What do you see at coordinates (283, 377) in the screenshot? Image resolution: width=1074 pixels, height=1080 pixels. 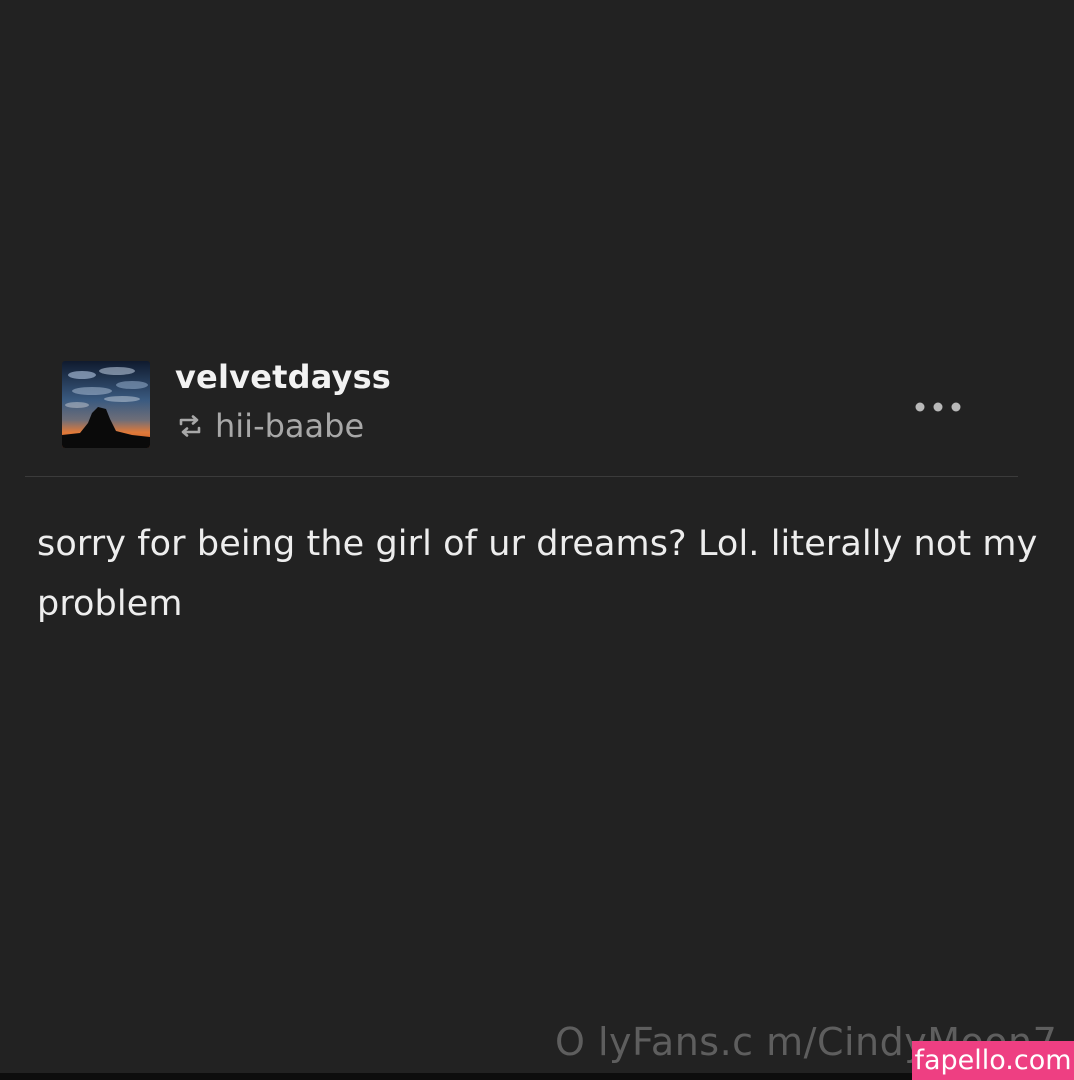 I see `blog-username: velvetdayss` at bounding box center [283, 377].